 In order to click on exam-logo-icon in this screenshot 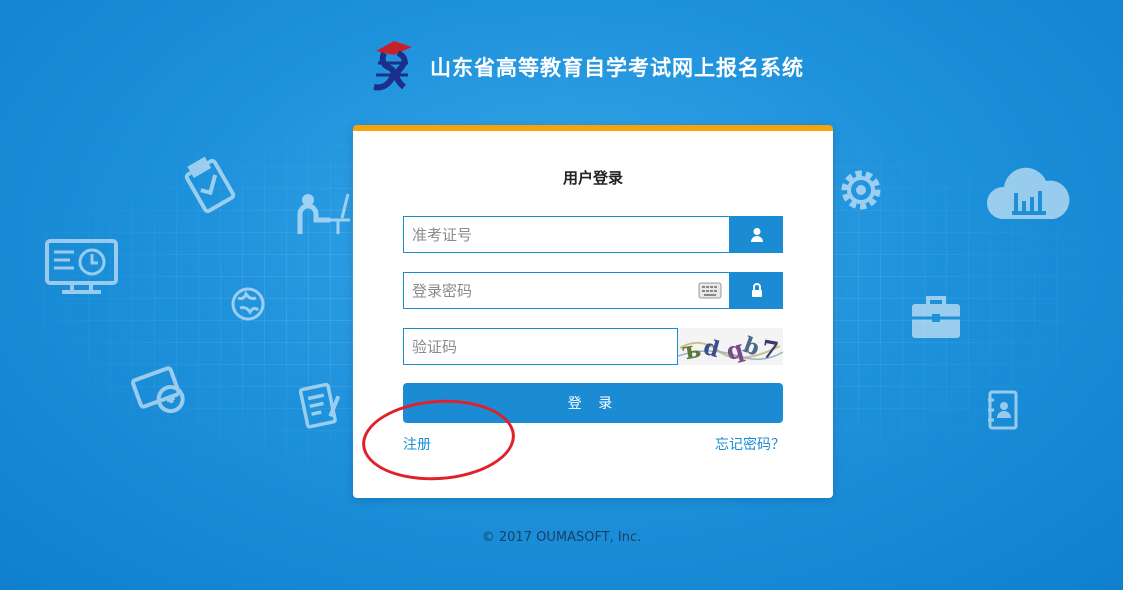, I will do `click(392, 66)`.